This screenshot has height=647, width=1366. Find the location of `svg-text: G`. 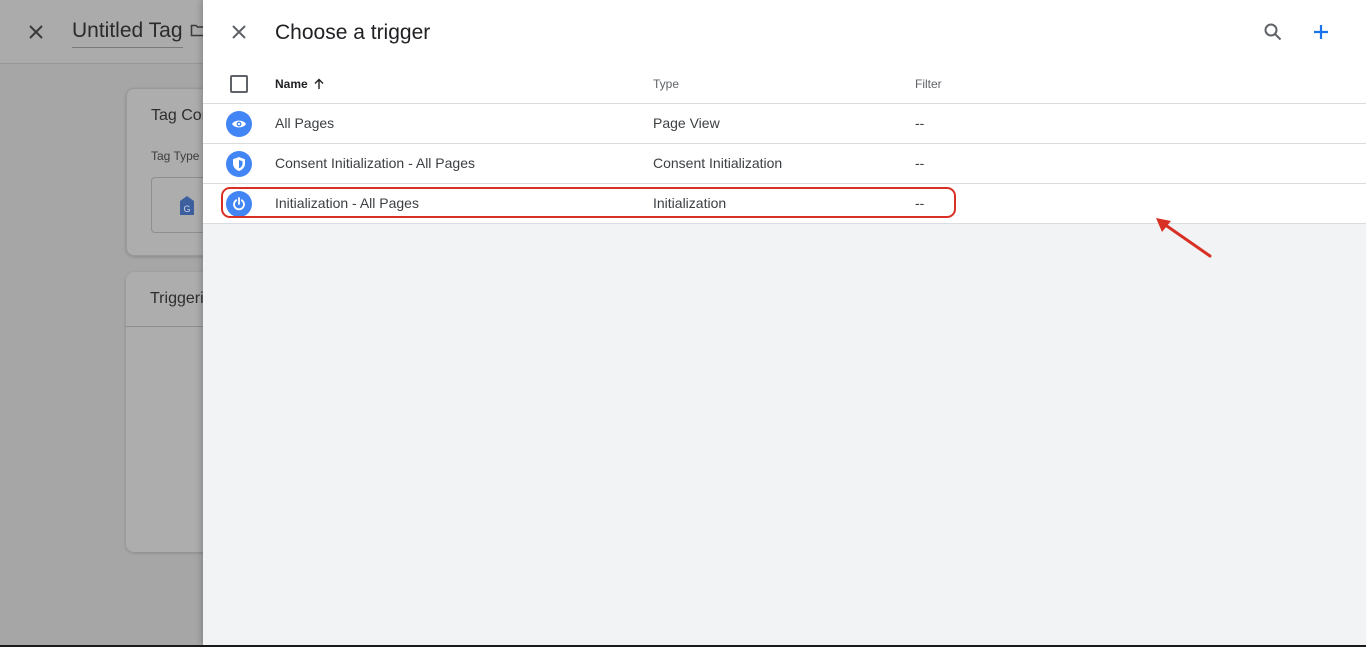

svg-text: G is located at coordinates (186, 209).